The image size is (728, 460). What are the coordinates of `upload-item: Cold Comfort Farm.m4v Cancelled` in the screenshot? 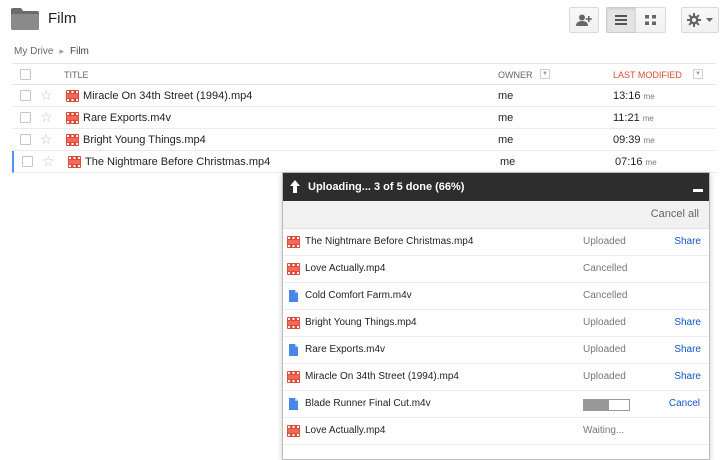 It's located at (496, 296).